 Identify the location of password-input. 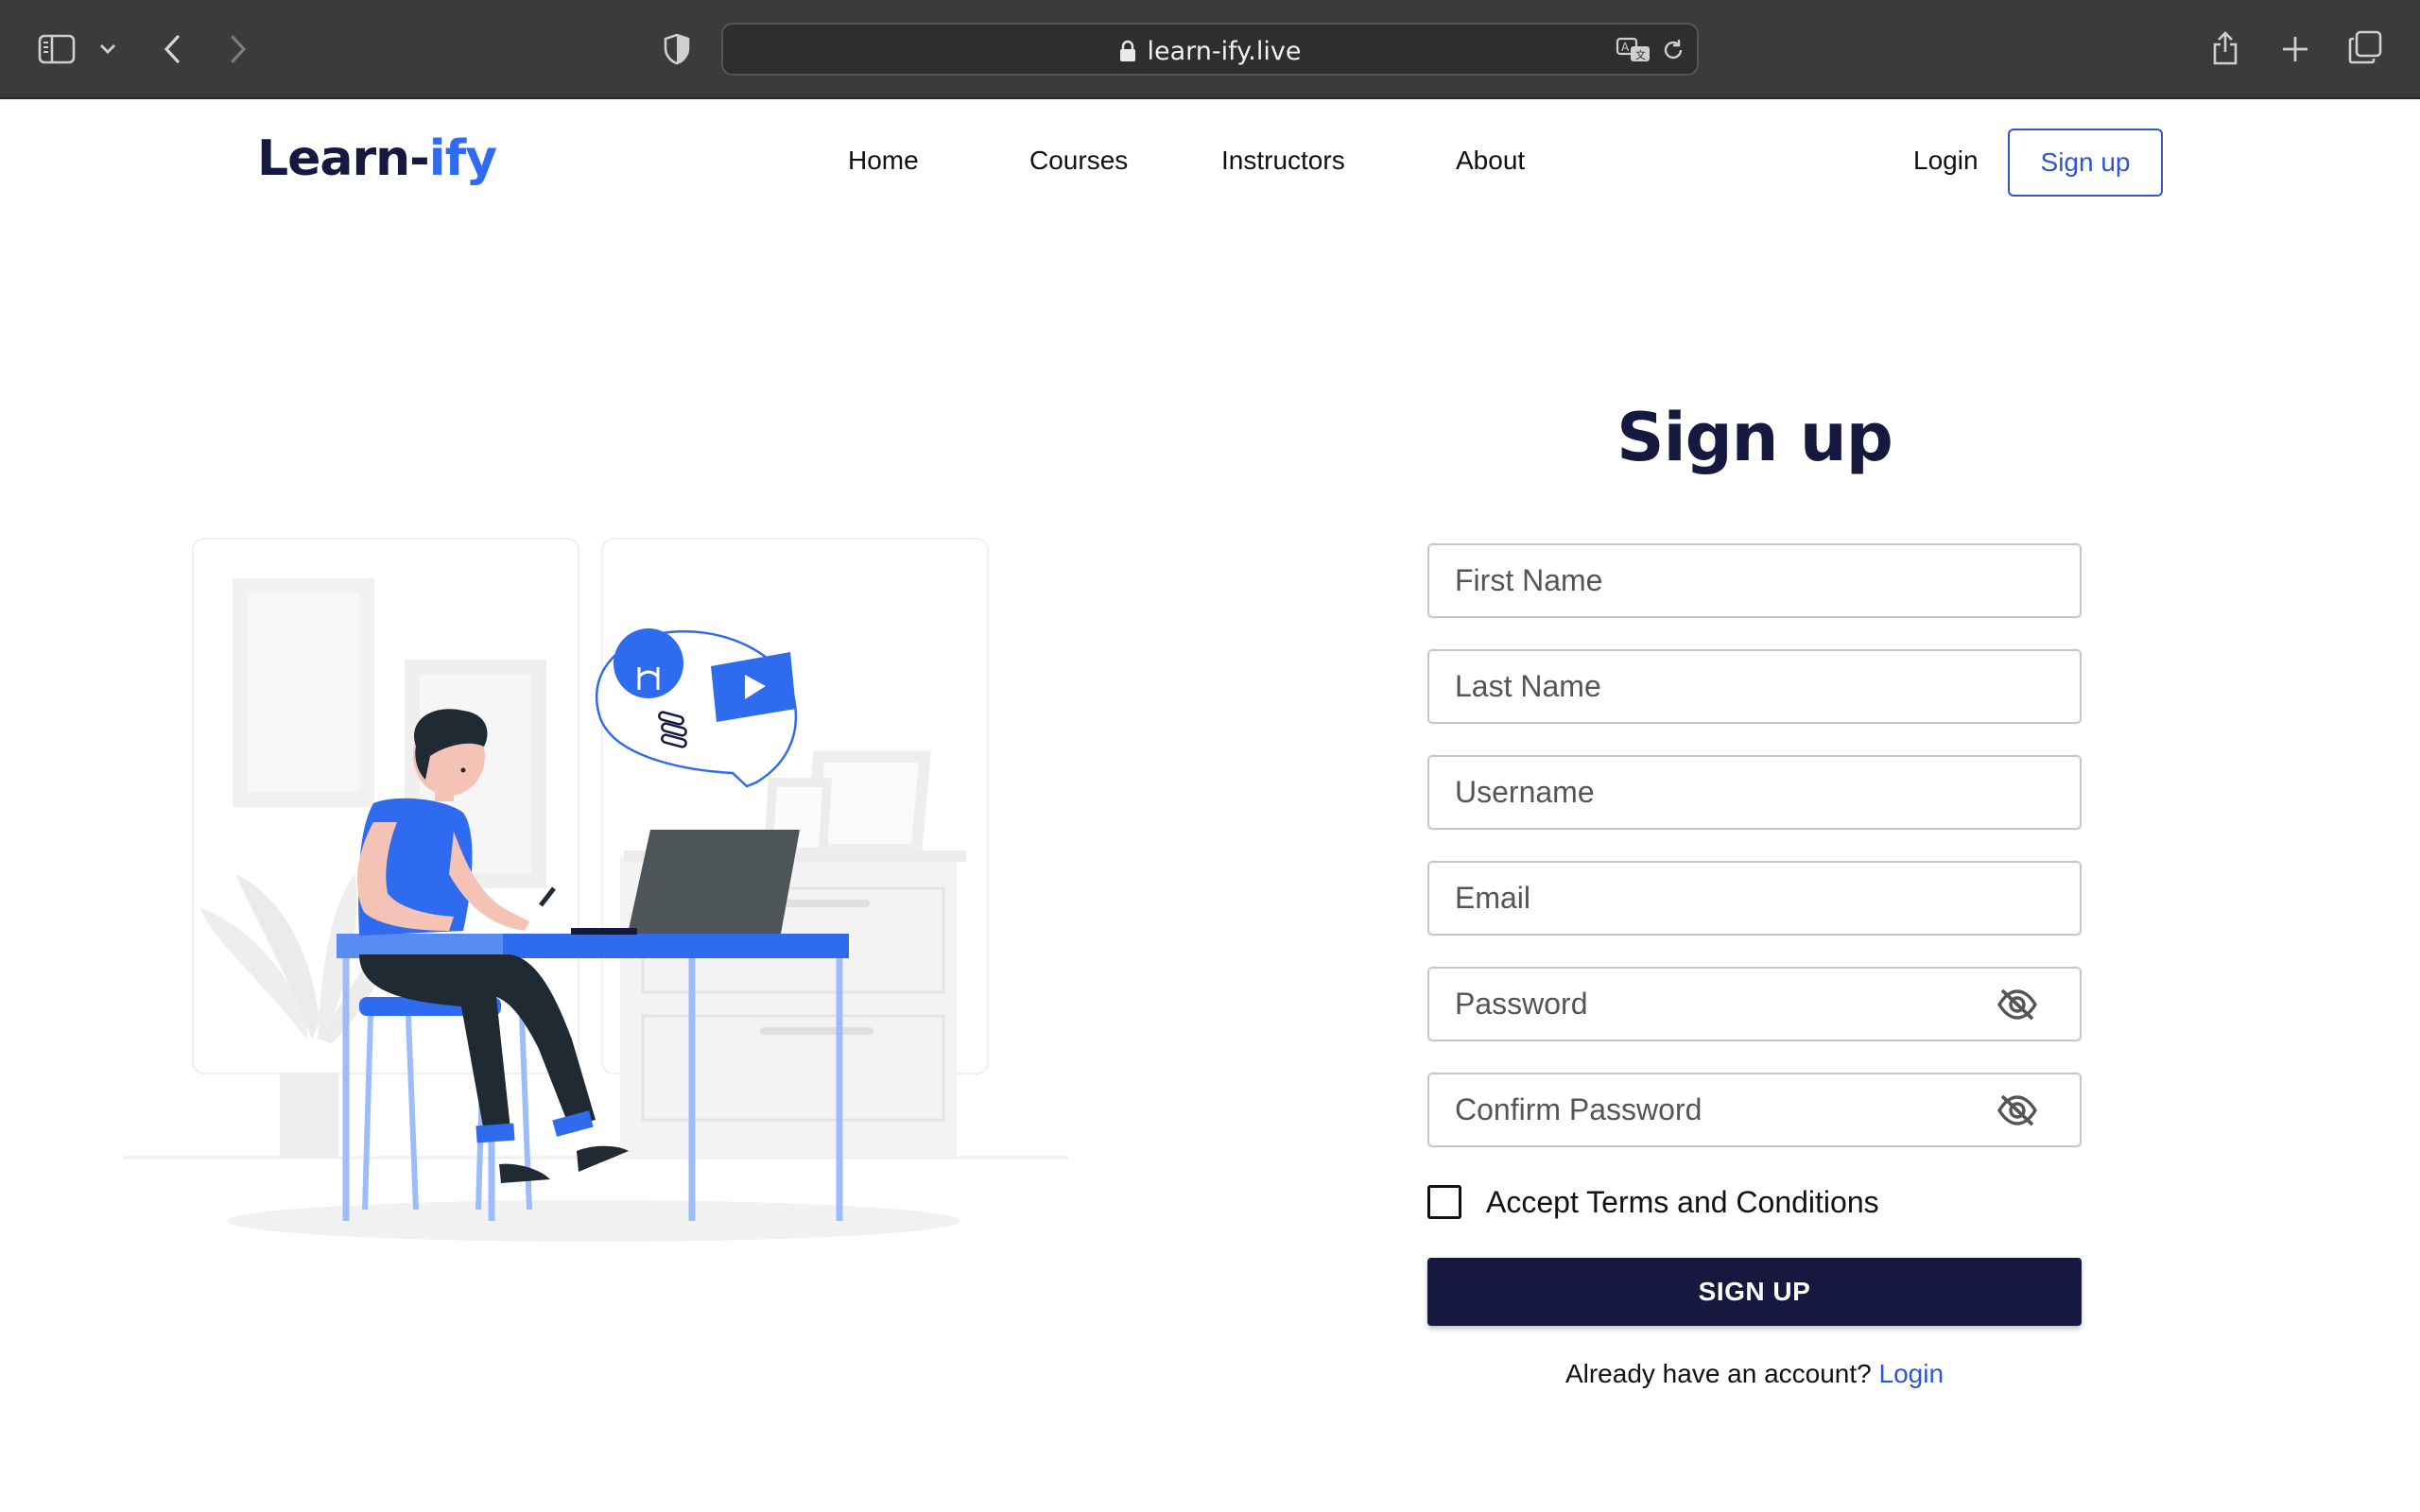
(1754, 1004).